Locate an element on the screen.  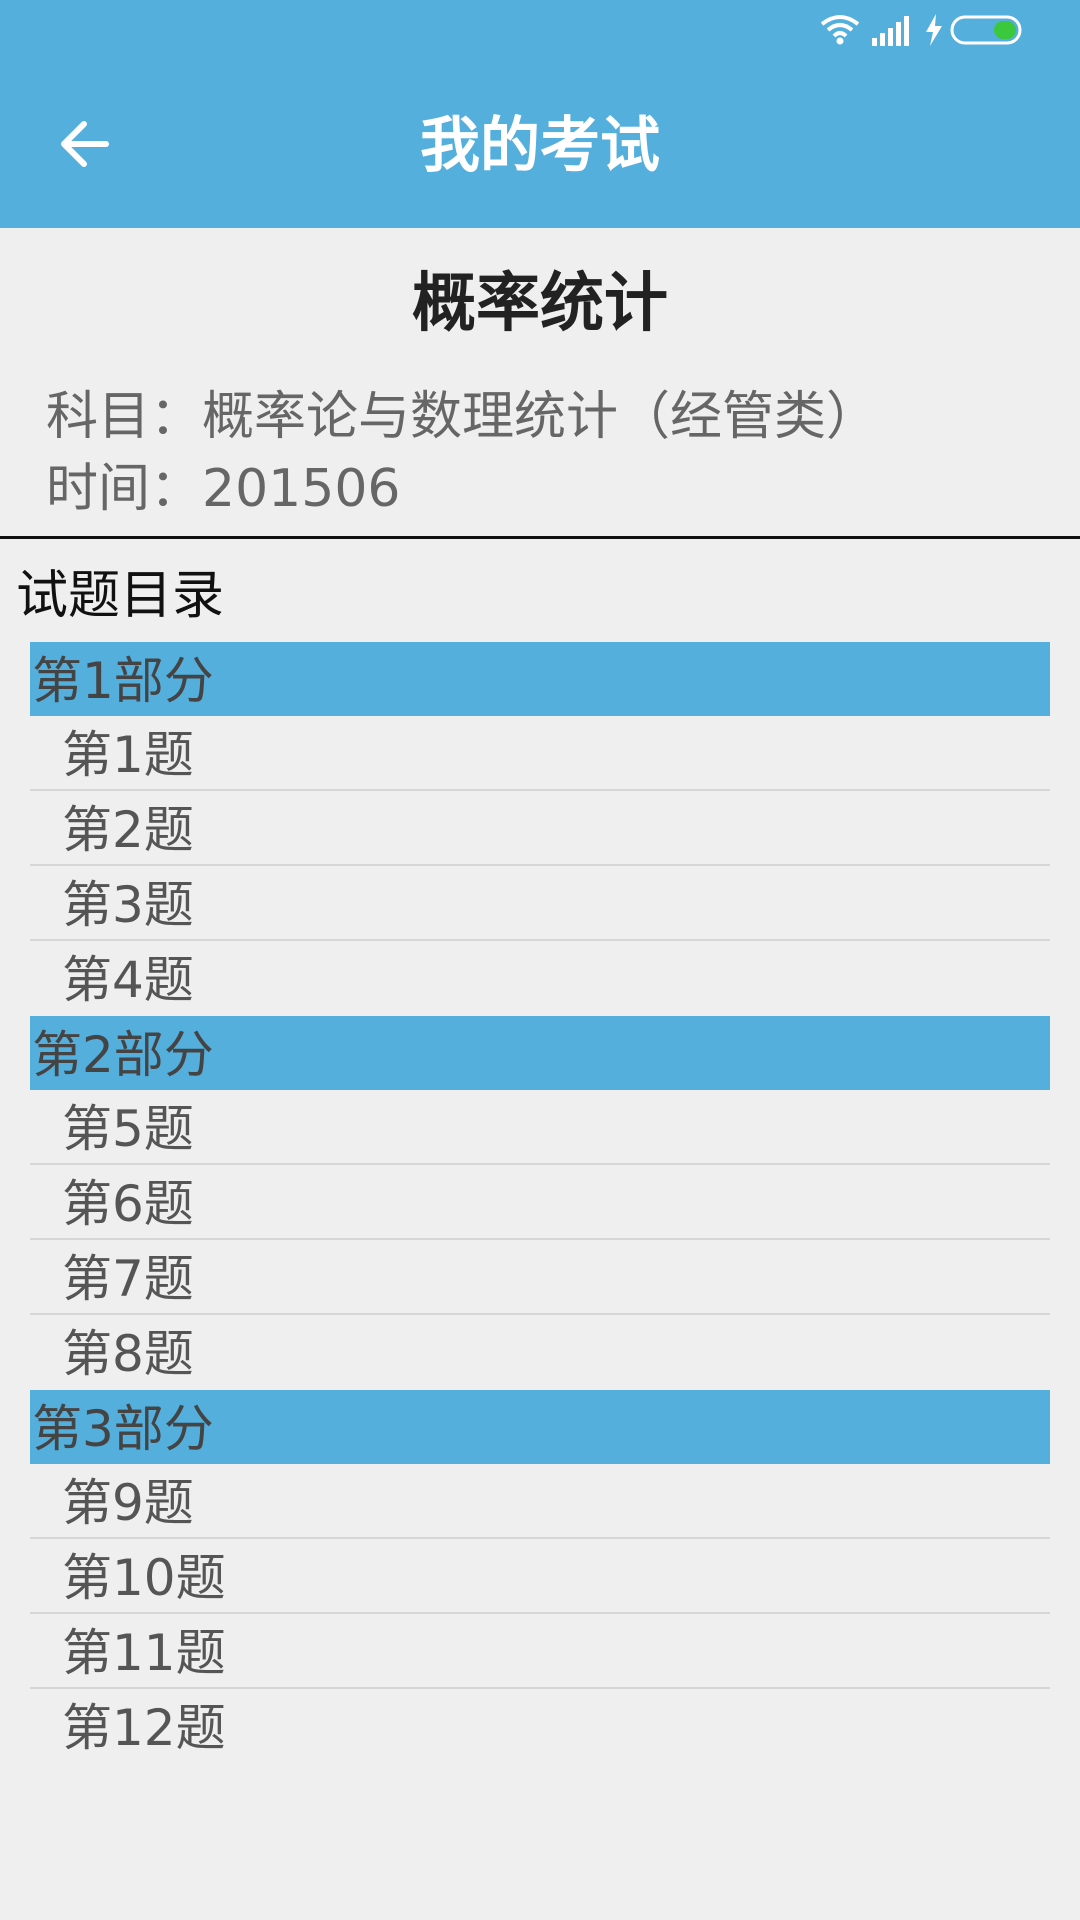
app-bar: 我的考试 is located at coordinates (540, 114).